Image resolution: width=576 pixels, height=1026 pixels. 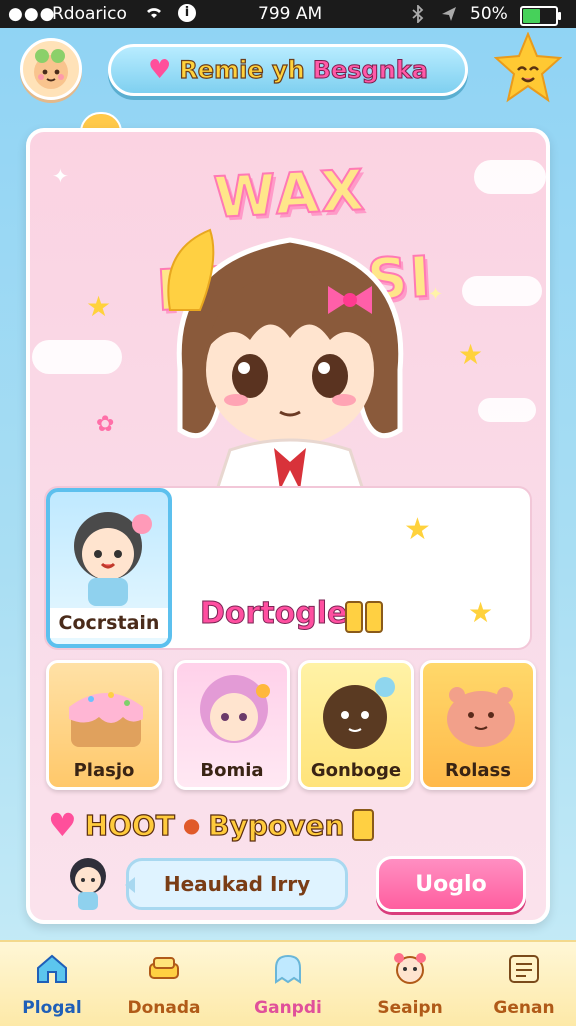 What do you see at coordinates (524, 1008) in the screenshot?
I see `nav-label: Genan` at bounding box center [524, 1008].